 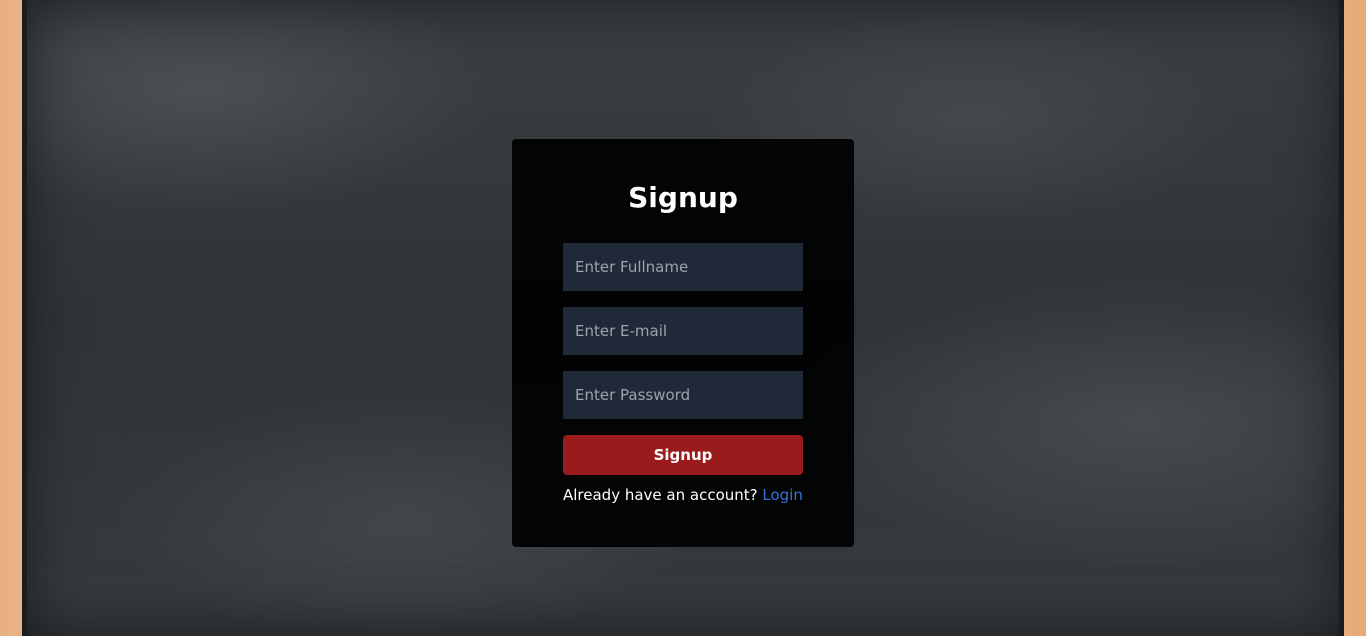 What do you see at coordinates (1341, 318) in the screenshot?
I see `board-edge-right` at bounding box center [1341, 318].